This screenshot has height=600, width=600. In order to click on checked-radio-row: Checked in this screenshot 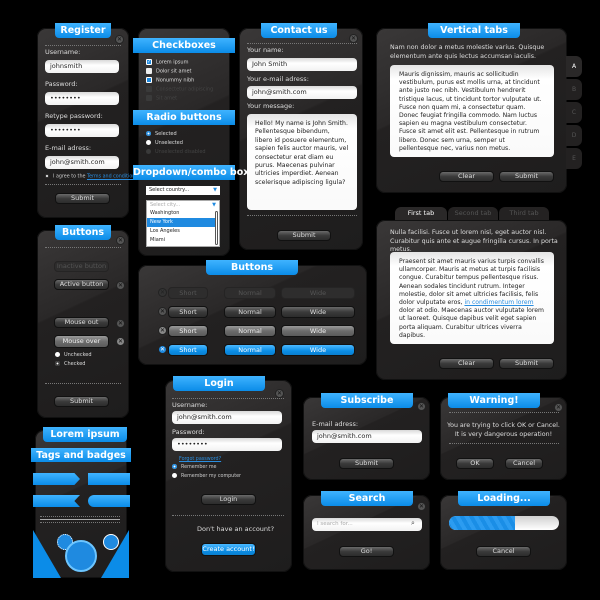, I will do `click(70, 364)`.